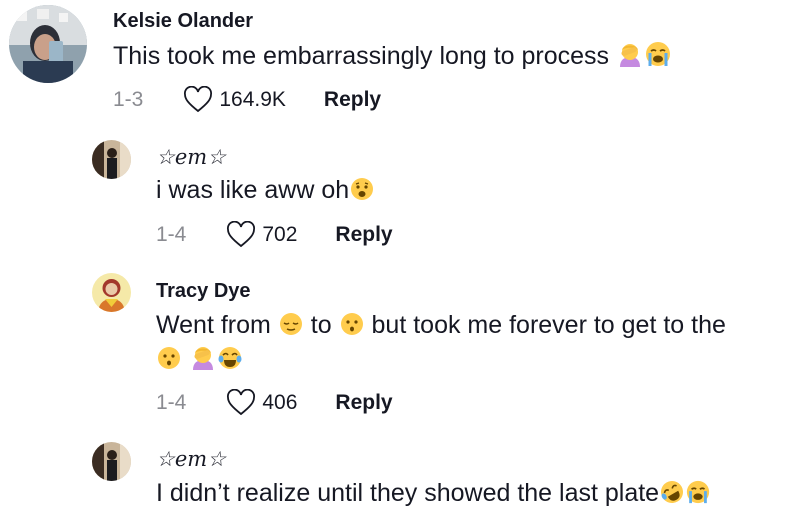 The width and height of the screenshot is (788, 522). I want to click on comment-text-part3: but took me forever to get to the, so click(548, 325).